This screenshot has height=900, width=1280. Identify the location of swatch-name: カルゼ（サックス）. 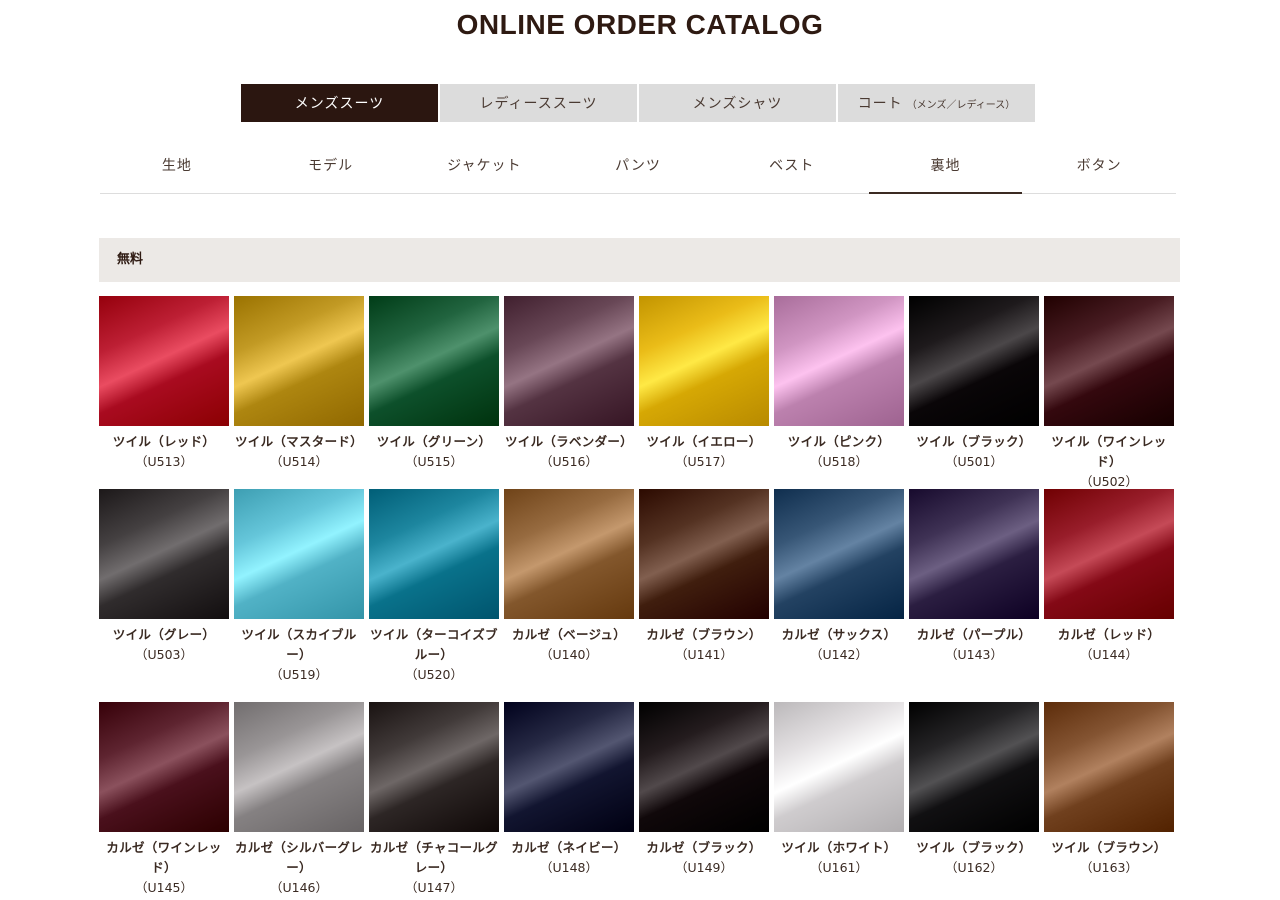
(839, 634).